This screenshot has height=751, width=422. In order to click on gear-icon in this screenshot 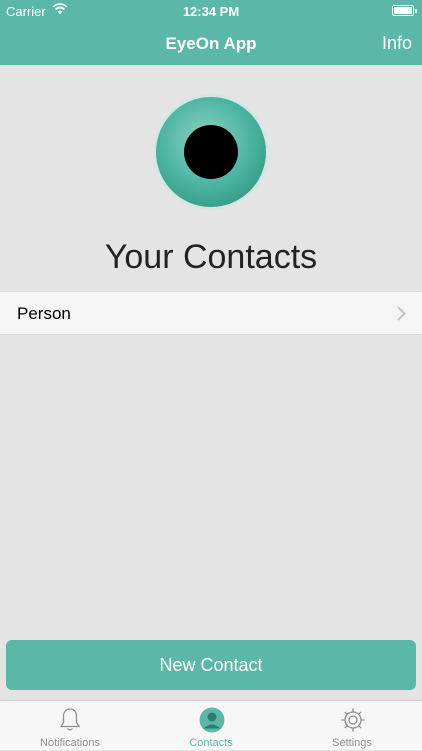, I will do `click(353, 720)`.